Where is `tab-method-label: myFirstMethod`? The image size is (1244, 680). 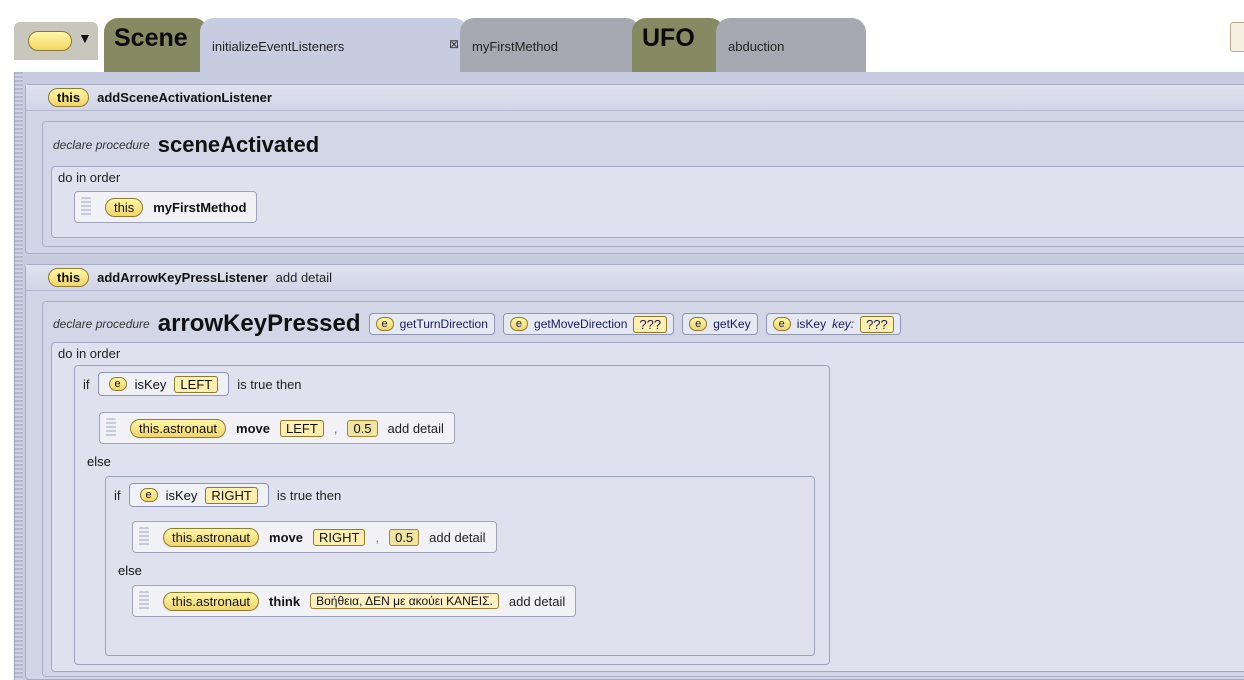
tab-method-label: myFirstMethod is located at coordinates (515, 46).